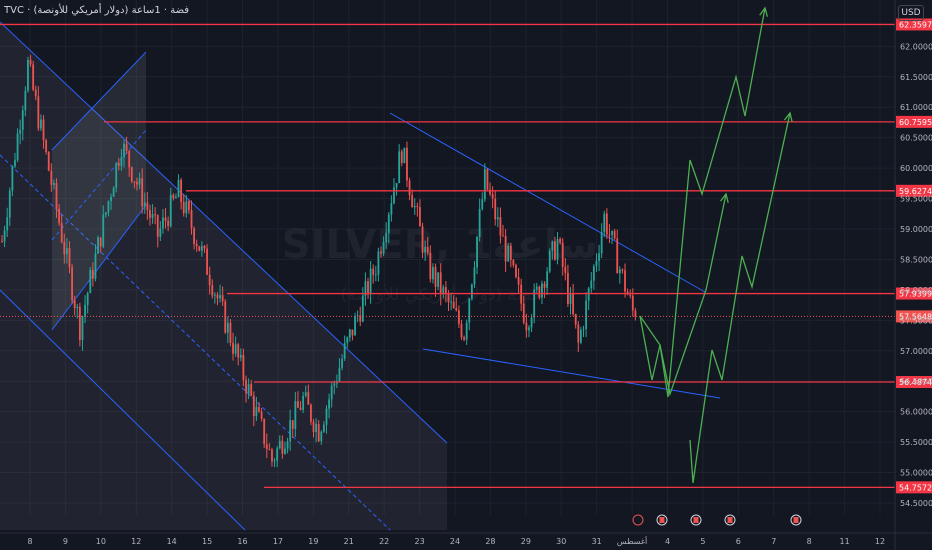 This screenshot has height=550, width=932. What do you see at coordinates (844, 541) in the screenshot?
I see `time-tick-label: 11` at bounding box center [844, 541].